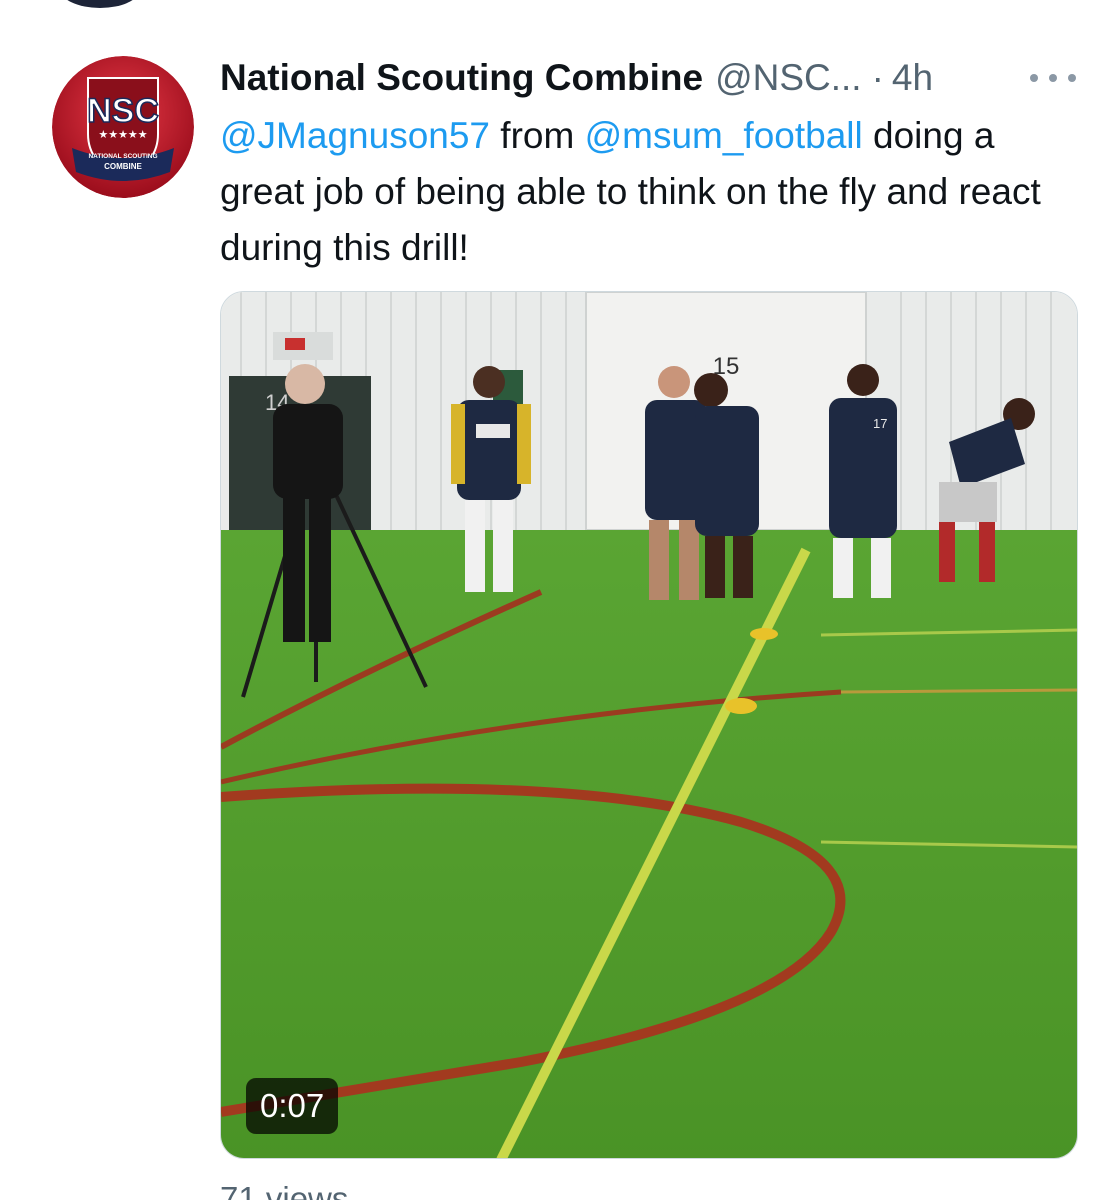 The height and width of the screenshot is (1200, 1107). Describe the element at coordinates (100, 4) in the screenshot. I see `previous-tweet-avatar` at that location.